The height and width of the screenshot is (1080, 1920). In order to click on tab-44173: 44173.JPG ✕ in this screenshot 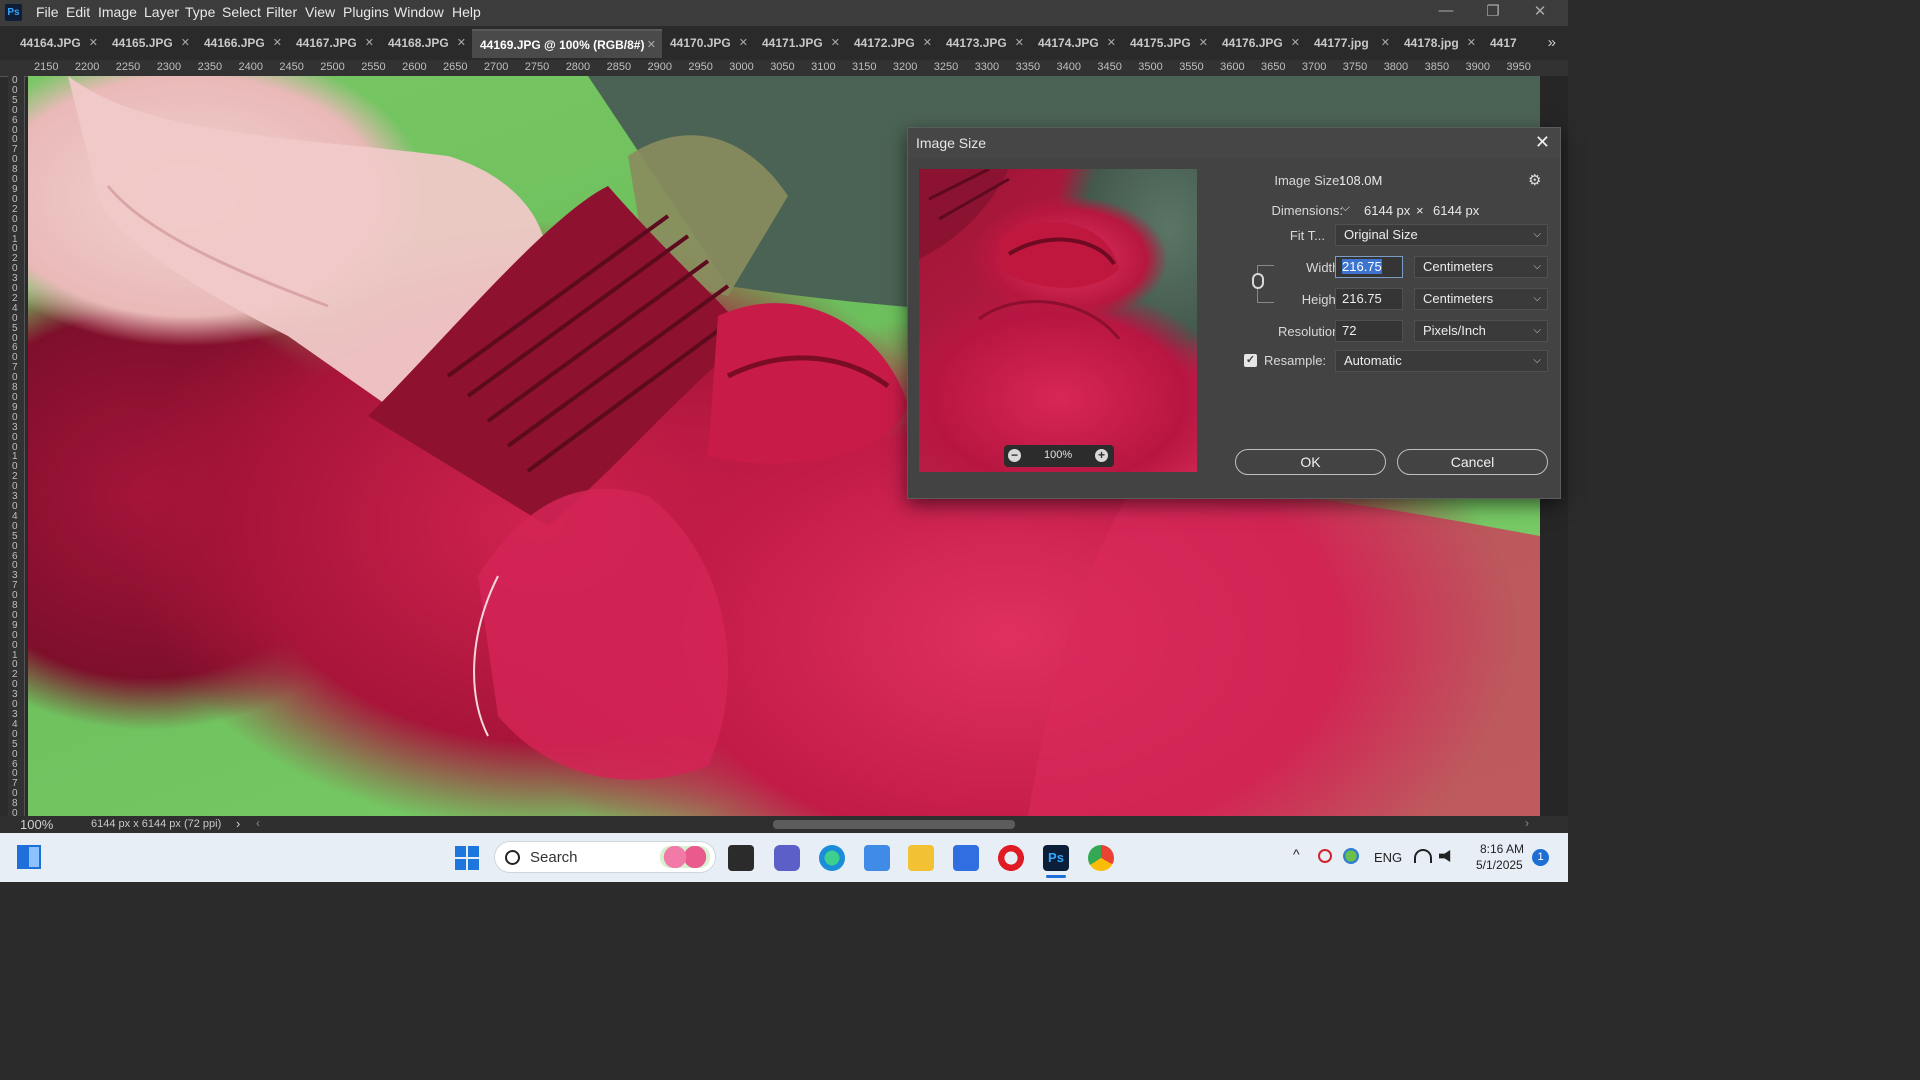, I will do `click(984, 43)`.